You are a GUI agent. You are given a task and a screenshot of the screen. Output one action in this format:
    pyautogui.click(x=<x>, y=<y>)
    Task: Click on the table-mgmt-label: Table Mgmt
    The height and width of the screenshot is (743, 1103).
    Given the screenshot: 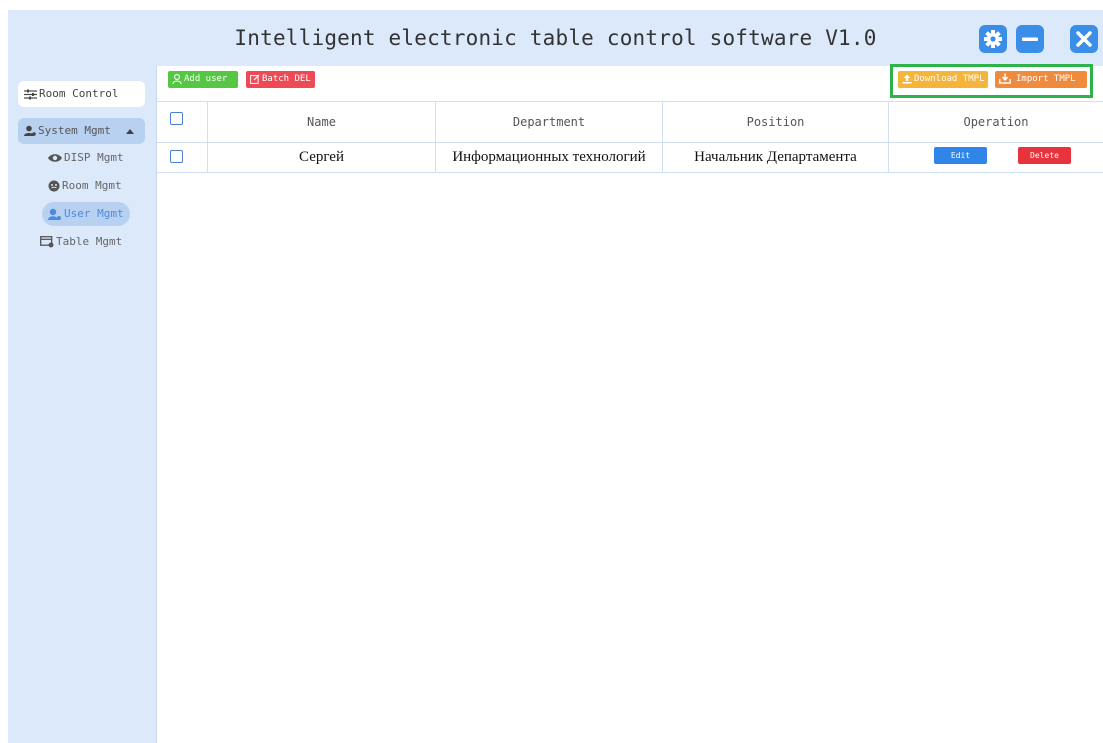 What is the action you would take?
    pyautogui.click(x=89, y=241)
    